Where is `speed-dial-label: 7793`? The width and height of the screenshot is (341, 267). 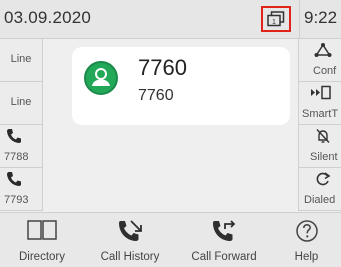 speed-dial-label: 7793 is located at coordinates (16, 200).